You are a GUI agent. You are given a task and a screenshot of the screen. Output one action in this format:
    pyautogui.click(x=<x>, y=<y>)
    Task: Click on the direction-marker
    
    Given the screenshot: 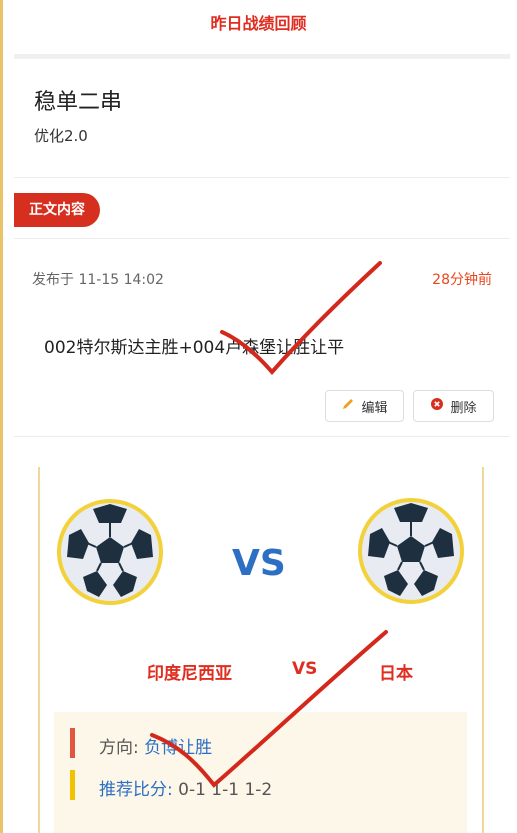 What is the action you would take?
    pyautogui.click(x=72, y=743)
    